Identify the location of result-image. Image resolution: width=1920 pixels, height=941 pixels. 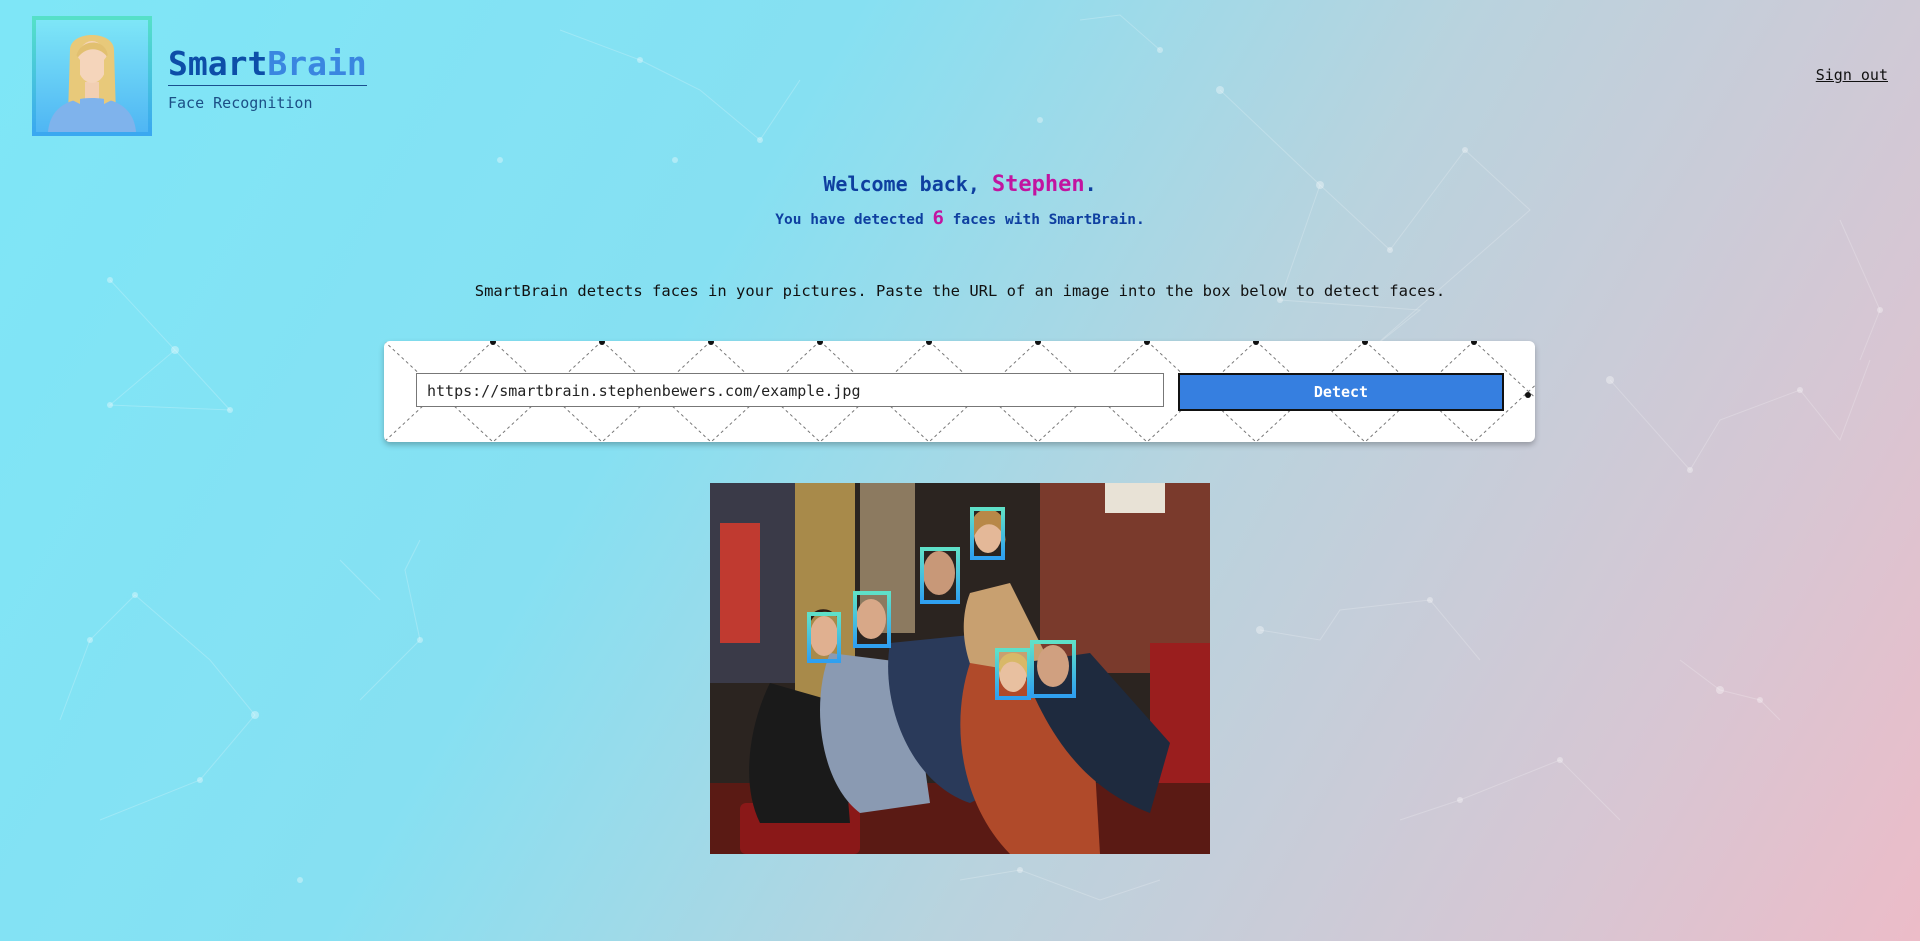
(960, 668).